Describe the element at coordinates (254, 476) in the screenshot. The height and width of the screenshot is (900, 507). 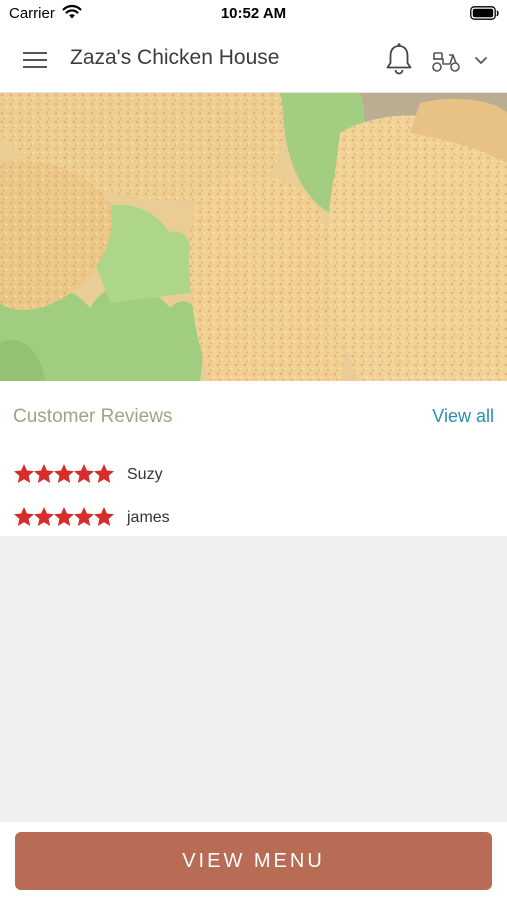
I see `review-item: Suzy` at that location.